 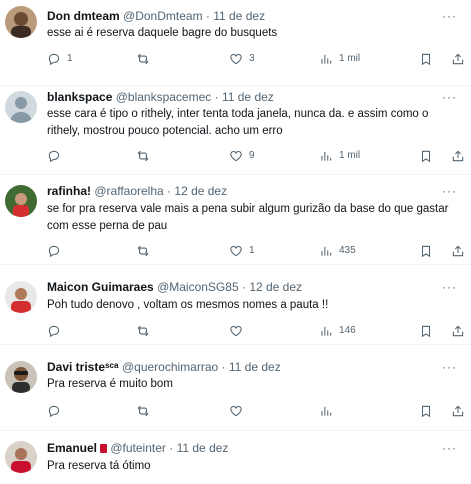 I want to click on like-button: 3, so click(x=242, y=59).